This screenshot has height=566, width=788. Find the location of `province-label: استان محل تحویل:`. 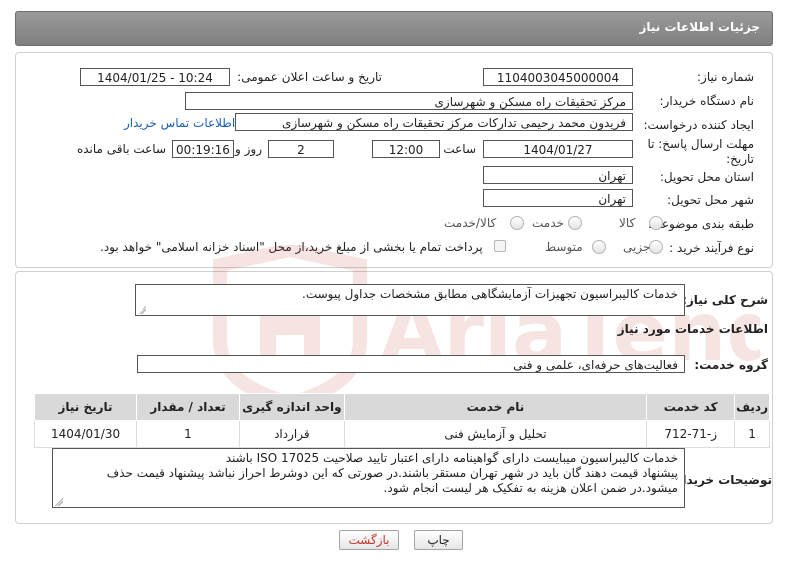

province-label: استان محل تحویل: is located at coordinates (706, 177).